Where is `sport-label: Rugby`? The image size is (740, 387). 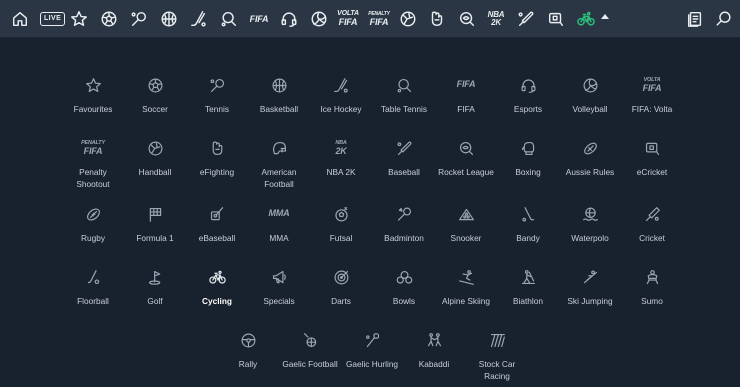
sport-label: Rugby is located at coordinates (93, 238).